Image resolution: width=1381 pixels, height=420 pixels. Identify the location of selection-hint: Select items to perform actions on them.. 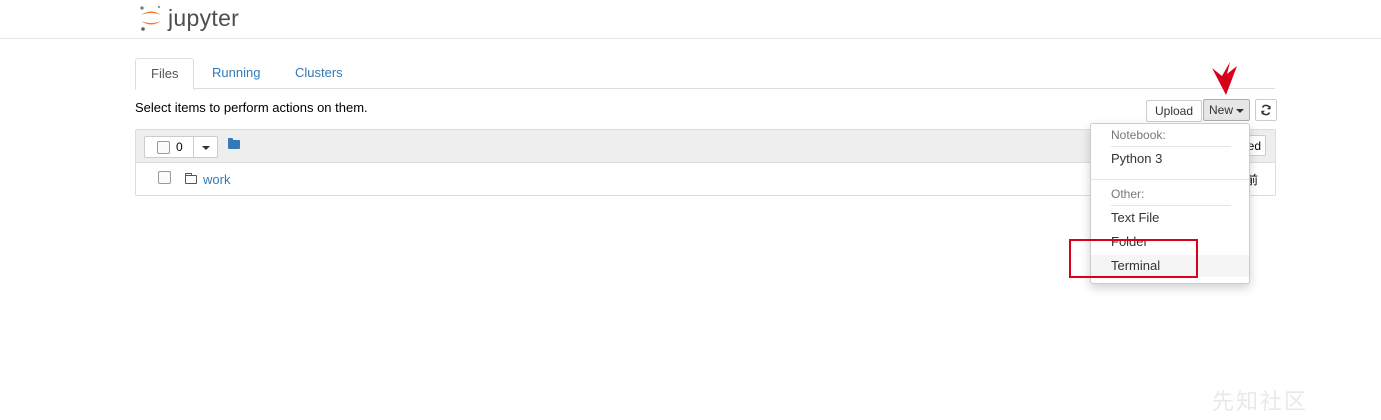
(251, 107).